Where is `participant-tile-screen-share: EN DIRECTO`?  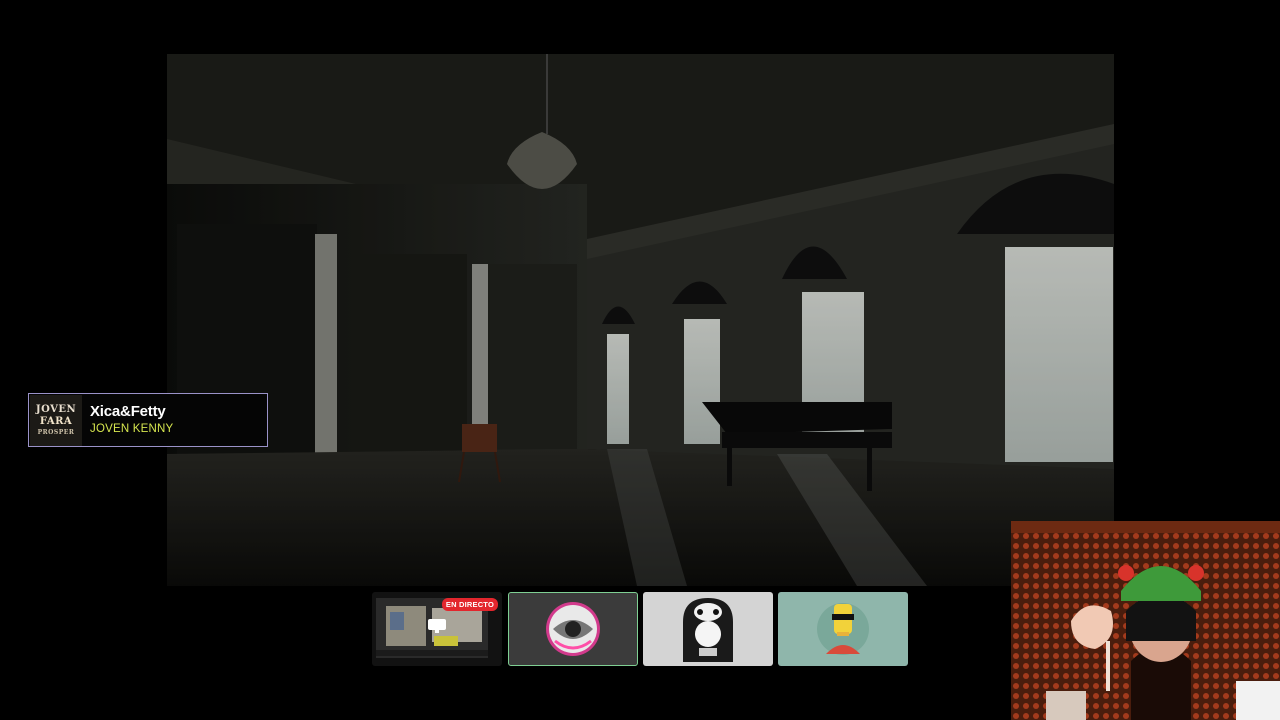
participant-tile-screen-share: EN DIRECTO is located at coordinates (437, 629).